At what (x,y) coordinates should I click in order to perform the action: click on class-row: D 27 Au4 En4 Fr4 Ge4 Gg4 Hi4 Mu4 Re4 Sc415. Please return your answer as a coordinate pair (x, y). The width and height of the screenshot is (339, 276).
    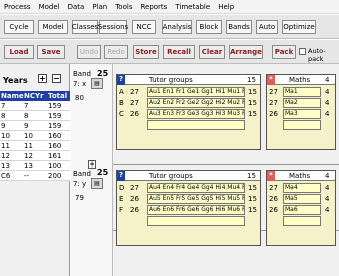
    Looking at the image, I should click on (188, 188).